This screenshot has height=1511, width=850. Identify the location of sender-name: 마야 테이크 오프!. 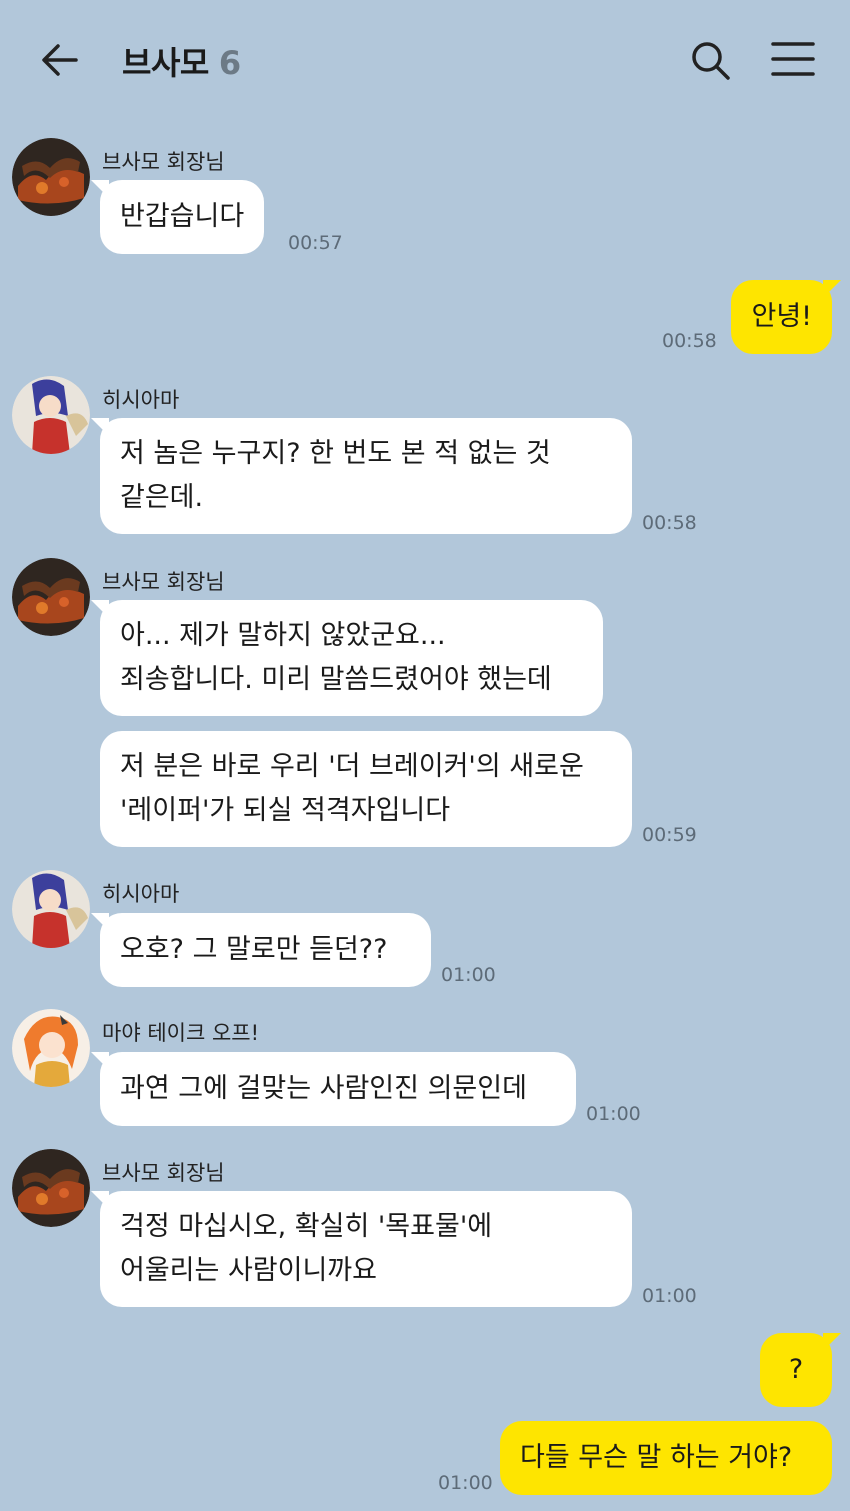
(181, 1033).